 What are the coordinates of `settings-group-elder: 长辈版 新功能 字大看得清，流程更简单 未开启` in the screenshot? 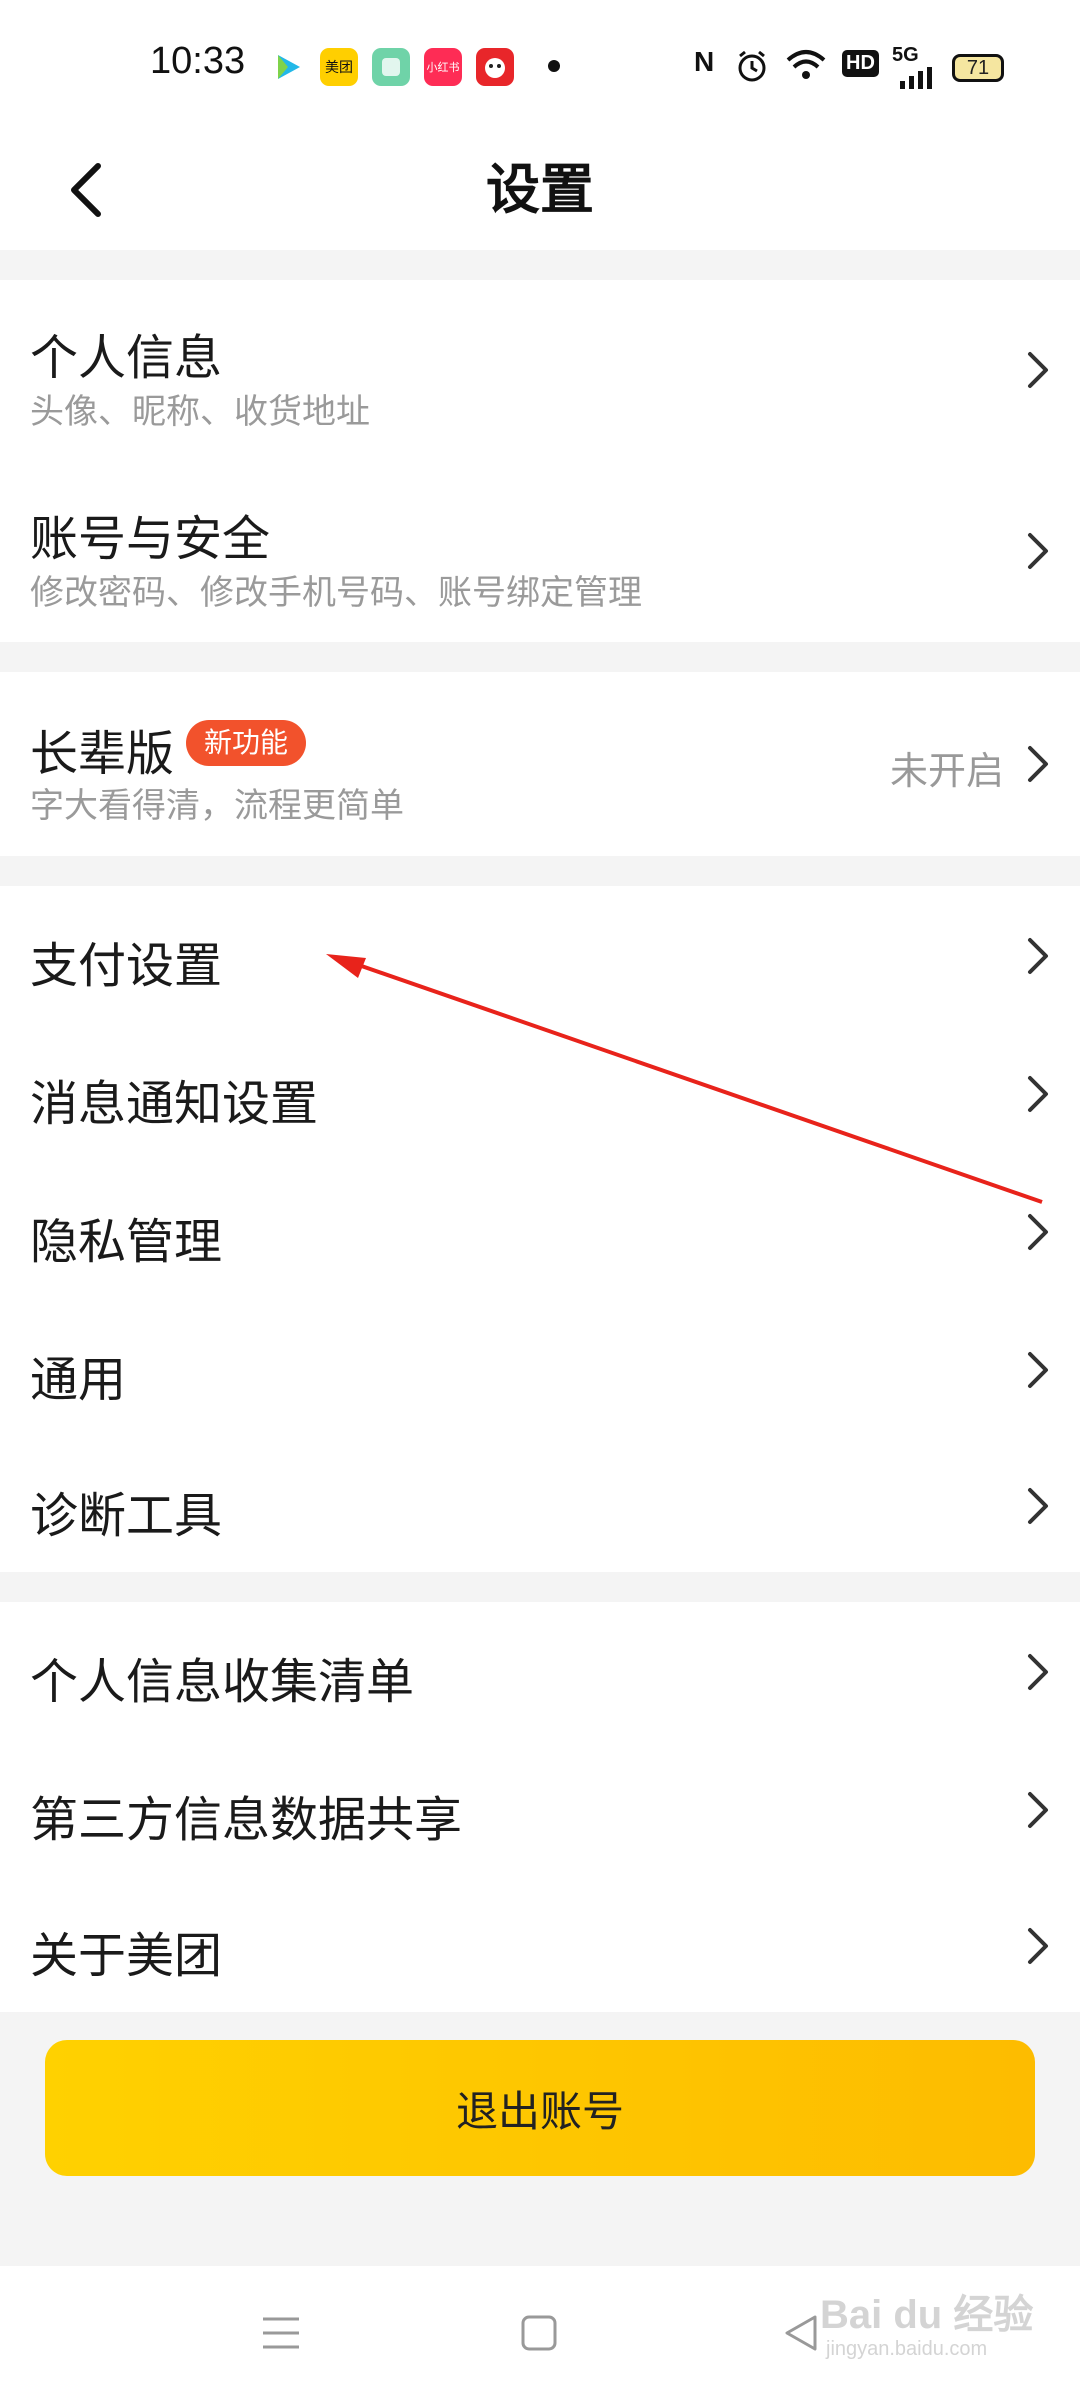 It's located at (540, 764).